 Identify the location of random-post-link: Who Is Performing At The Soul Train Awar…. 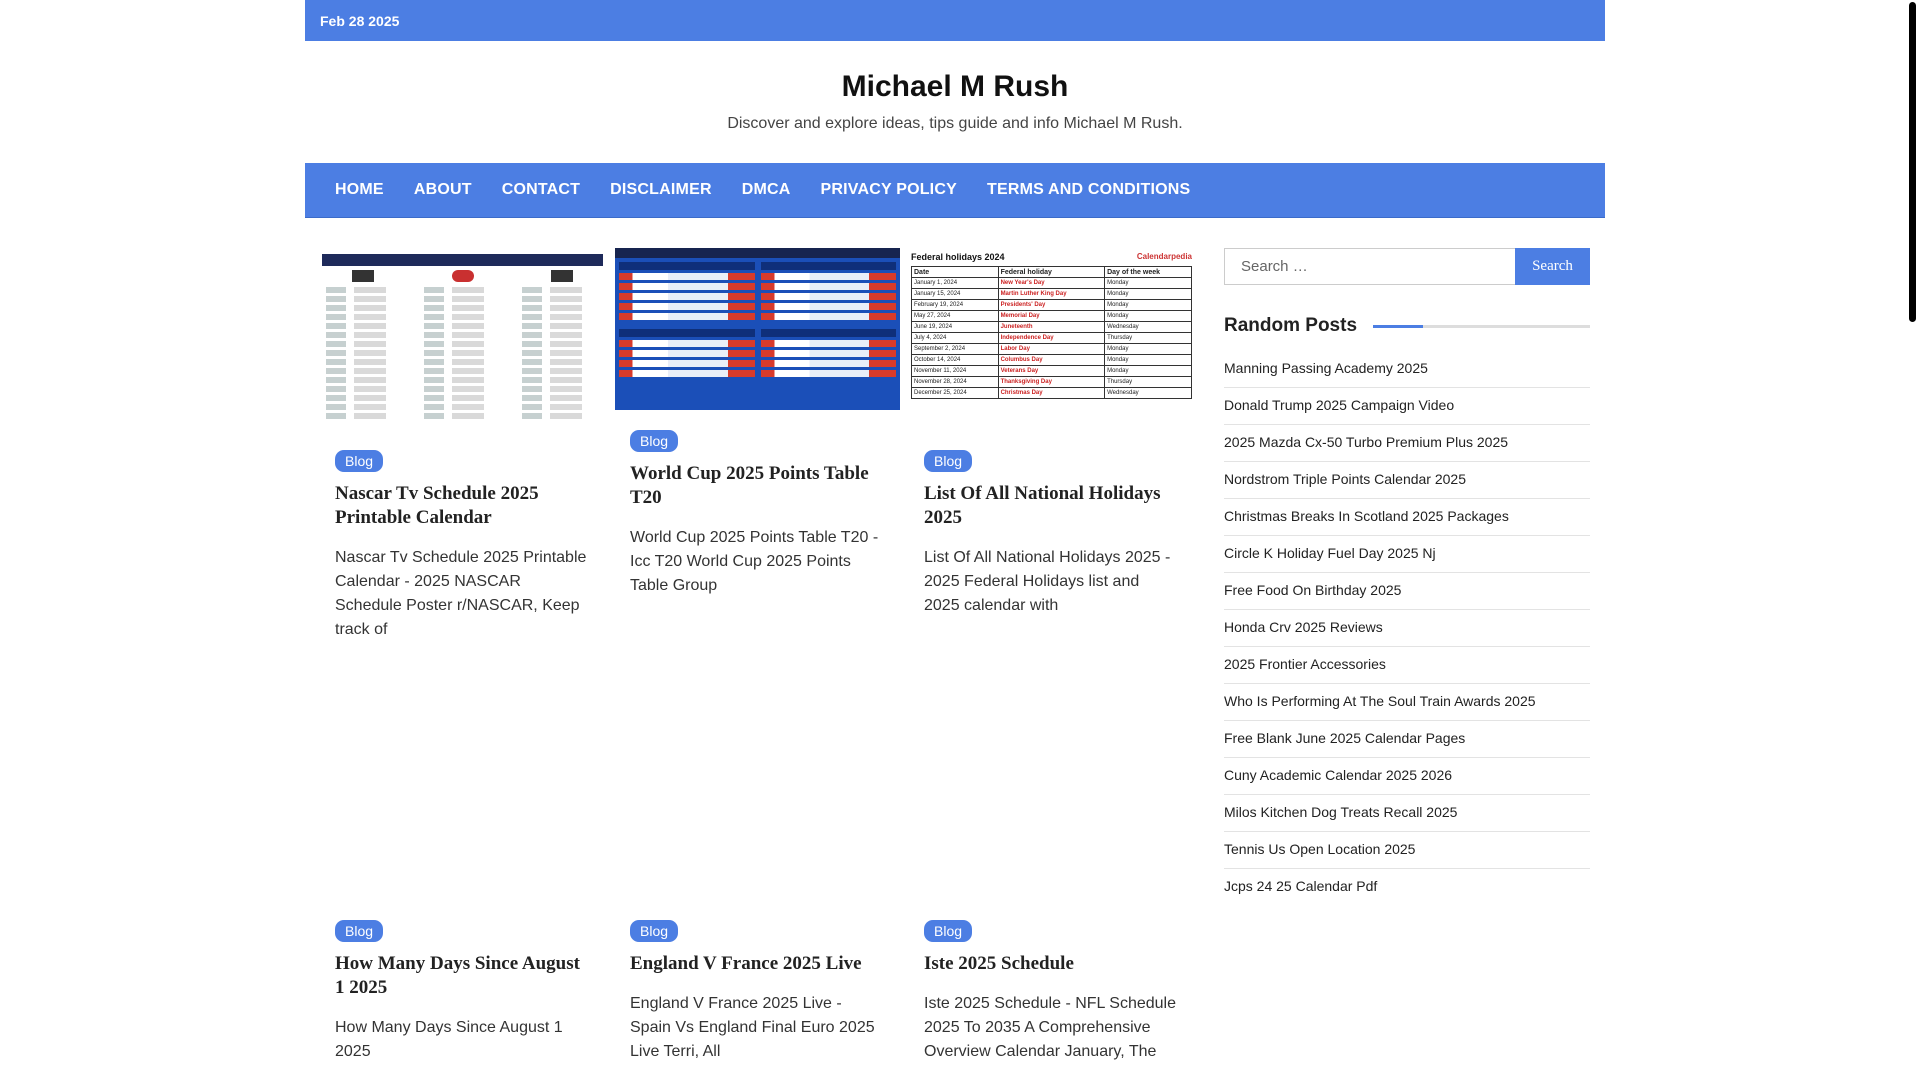
(1407, 702).